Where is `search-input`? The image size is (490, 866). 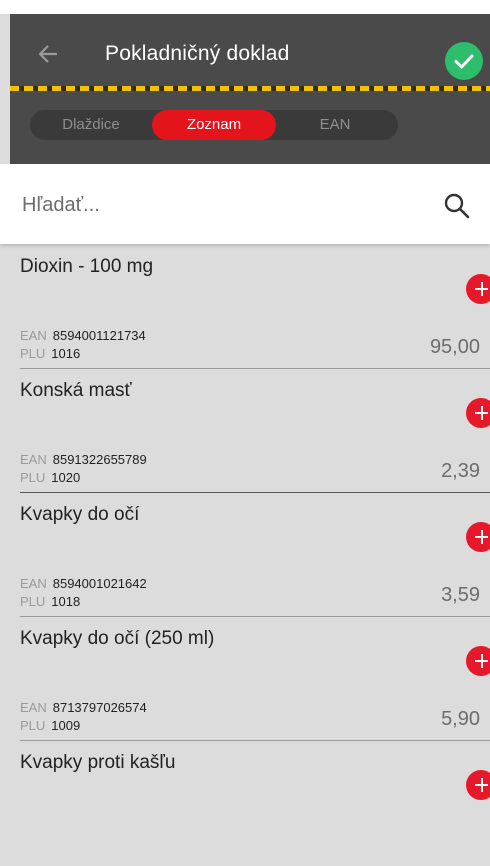 search-input is located at coordinates (212, 205).